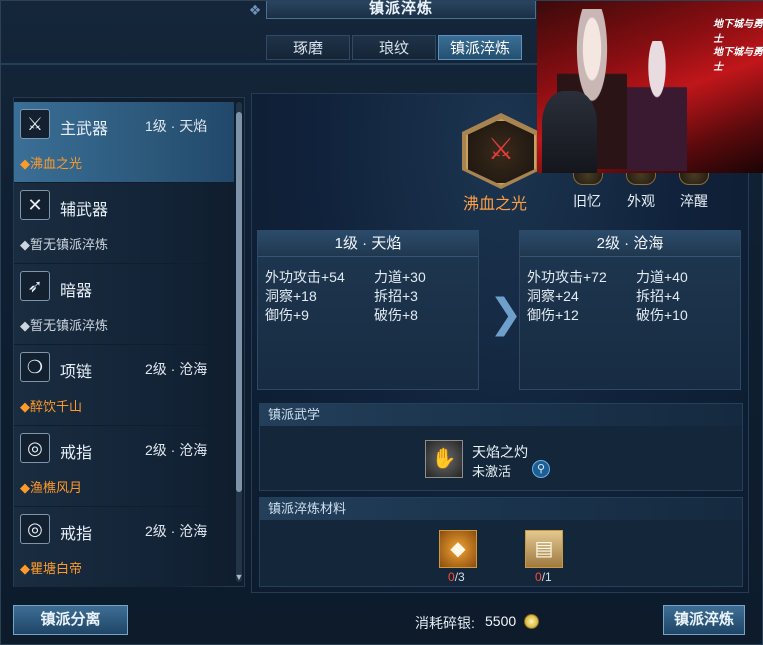 The width and height of the screenshot is (763, 645). I want to click on necklace-icon: ❍, so click(35, 367).